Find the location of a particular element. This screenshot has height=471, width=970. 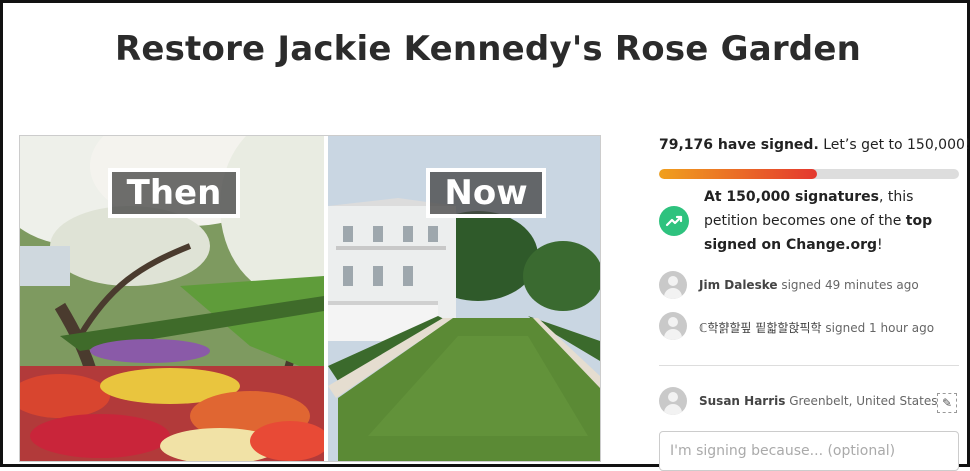

trending-up-icon is located at coordinates (674, 221).